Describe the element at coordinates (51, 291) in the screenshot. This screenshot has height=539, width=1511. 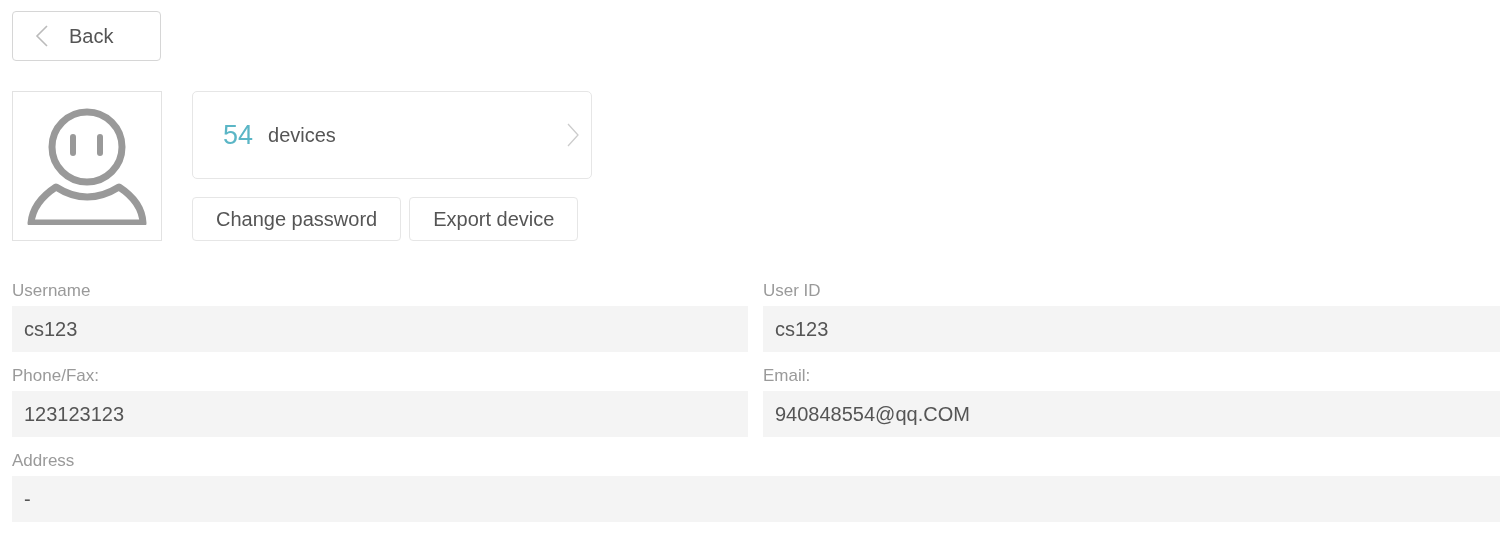
I see `field-label: Username` at that location.